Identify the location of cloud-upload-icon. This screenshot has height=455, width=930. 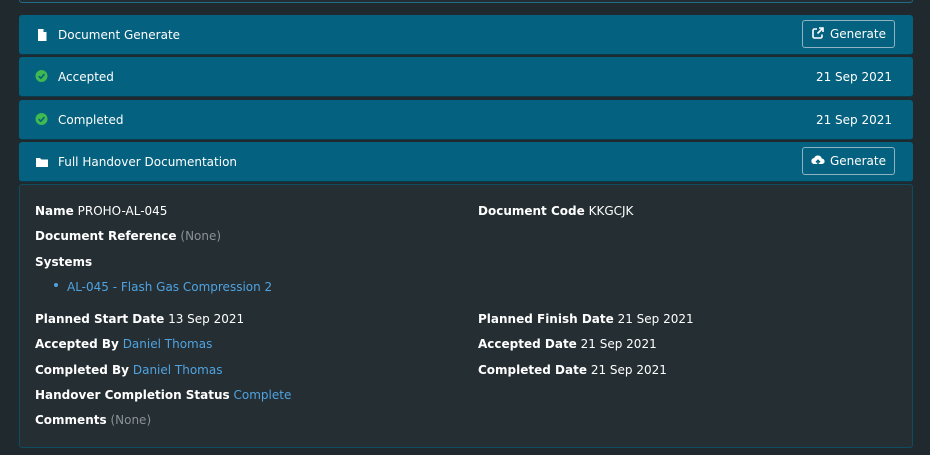
(818, 161).